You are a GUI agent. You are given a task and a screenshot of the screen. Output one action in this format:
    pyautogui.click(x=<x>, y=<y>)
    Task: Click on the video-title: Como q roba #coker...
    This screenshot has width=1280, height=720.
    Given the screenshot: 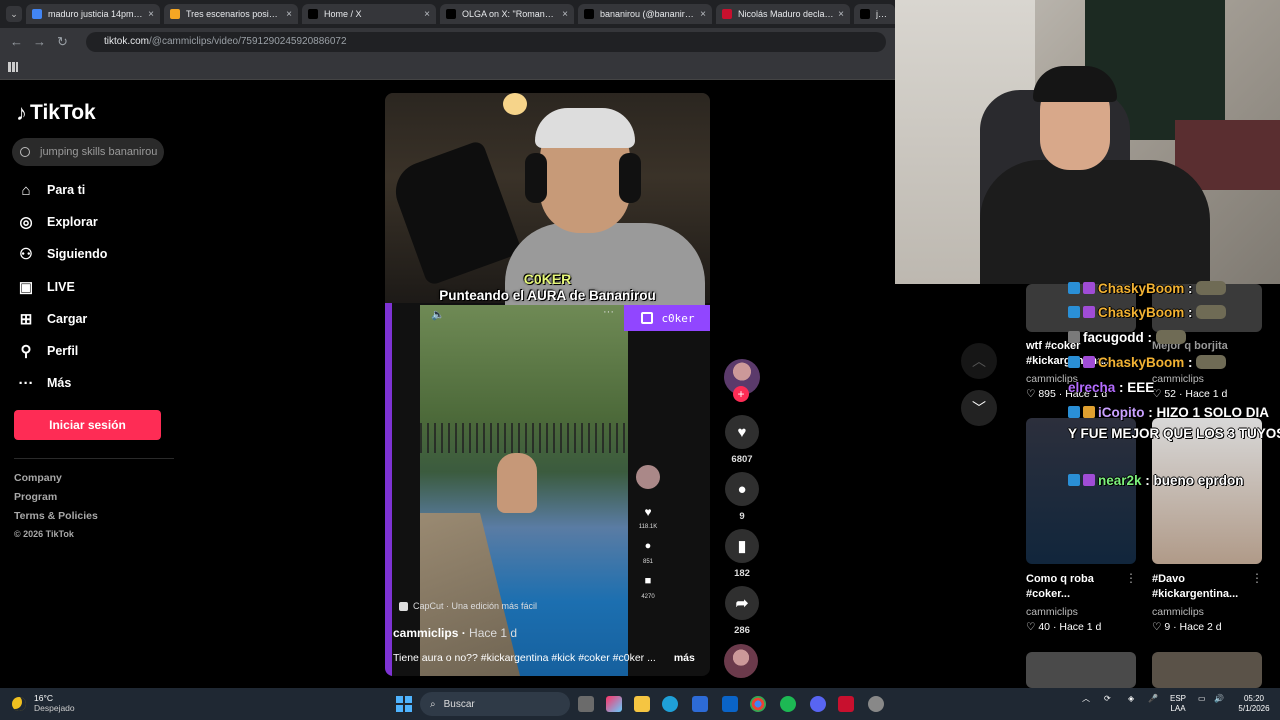 What is the action you would take?
    pyautogui.click(x=1078, y=587)
    